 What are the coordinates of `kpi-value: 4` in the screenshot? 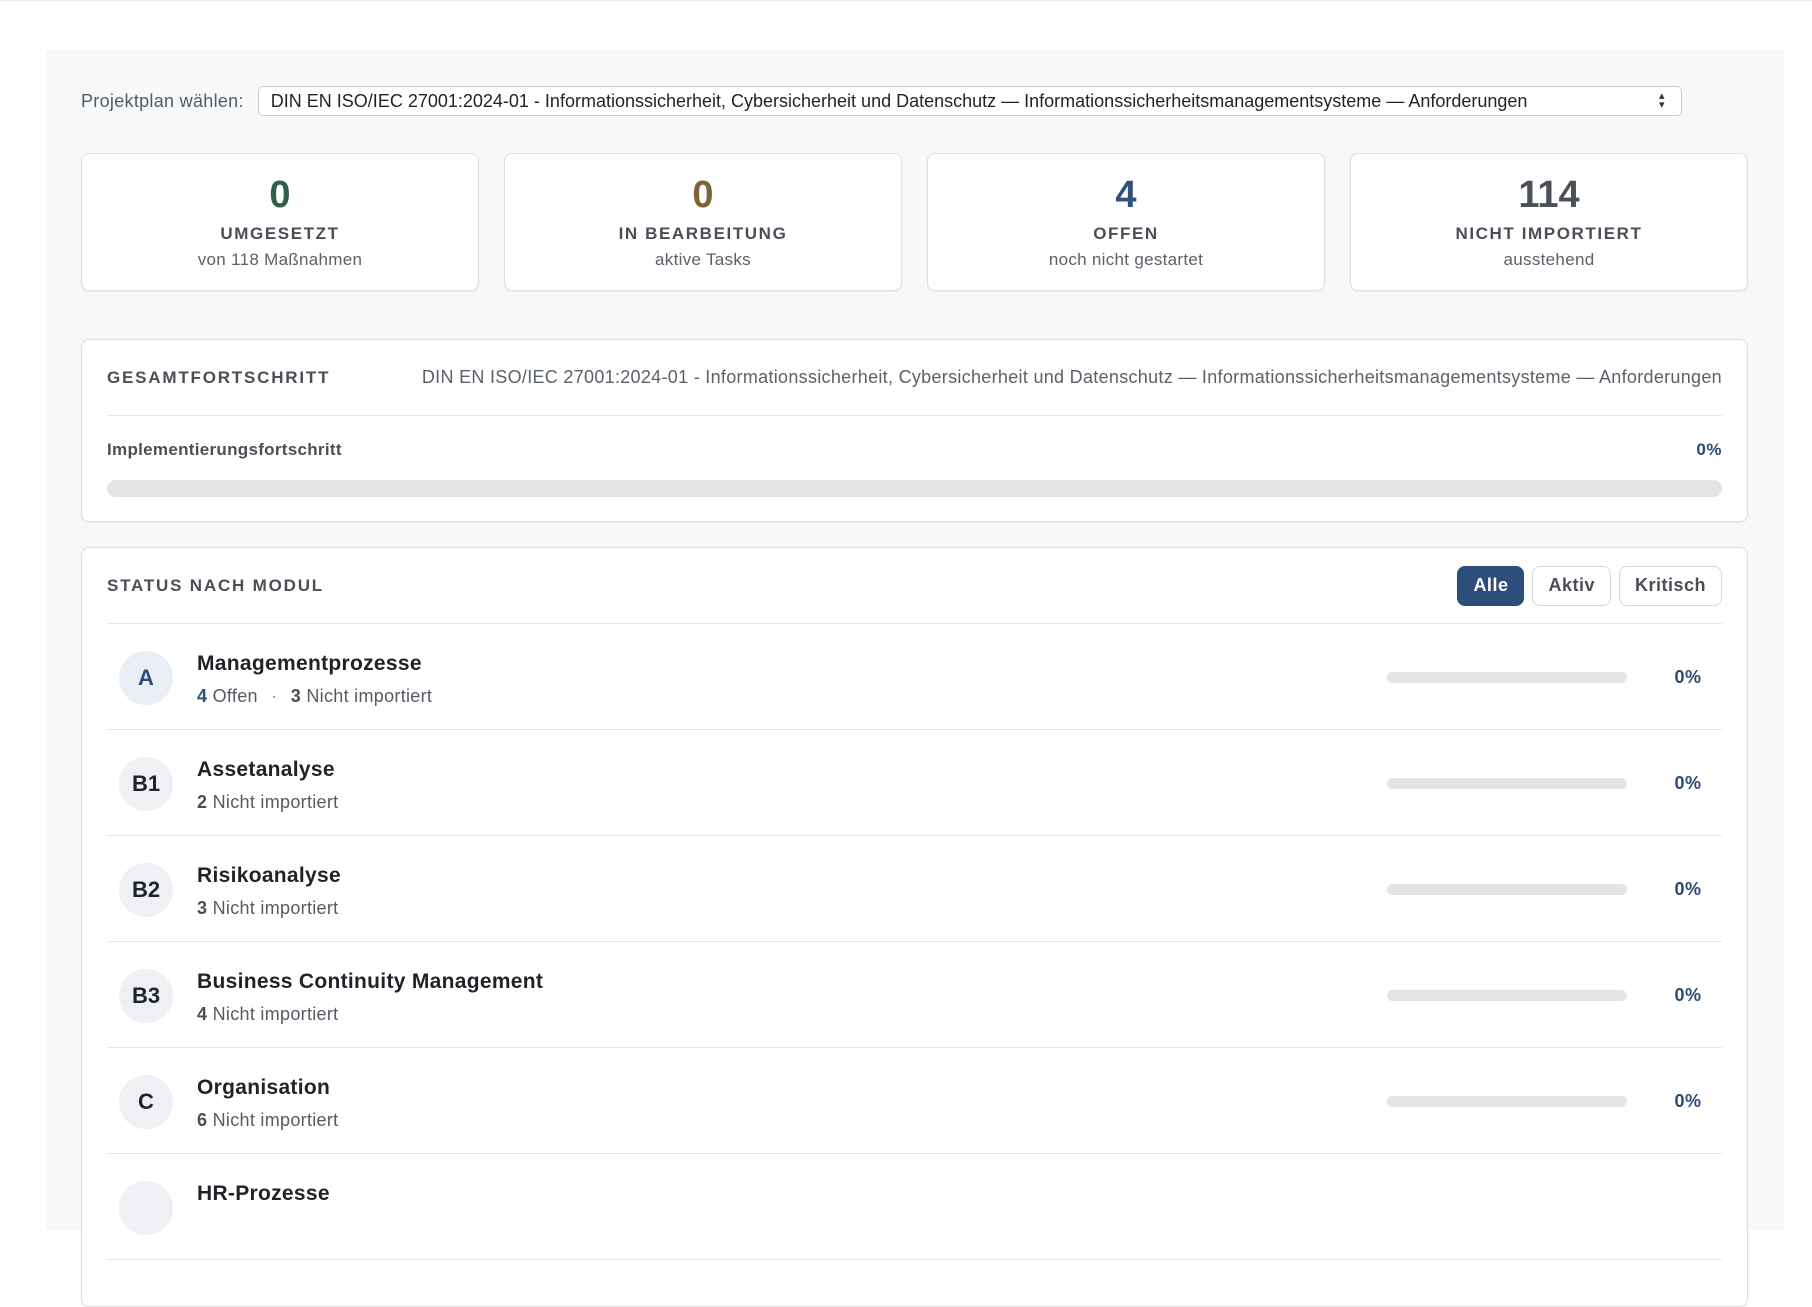 It's located at (1126, 195).